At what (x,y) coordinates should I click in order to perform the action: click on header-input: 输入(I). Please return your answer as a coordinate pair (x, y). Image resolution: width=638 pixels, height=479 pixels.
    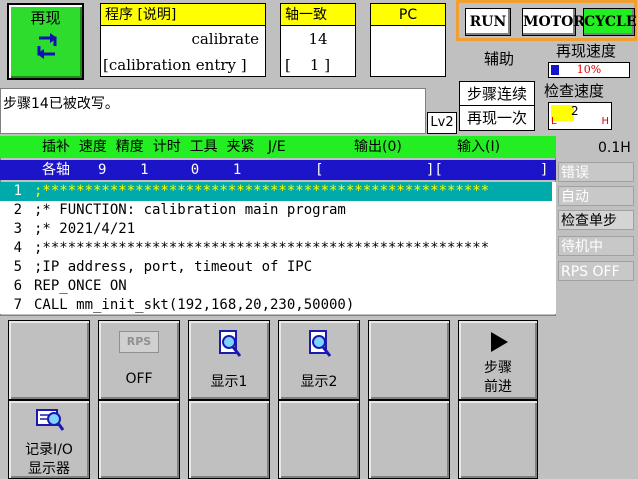
    Looking at the image, I should click on (479, 147).